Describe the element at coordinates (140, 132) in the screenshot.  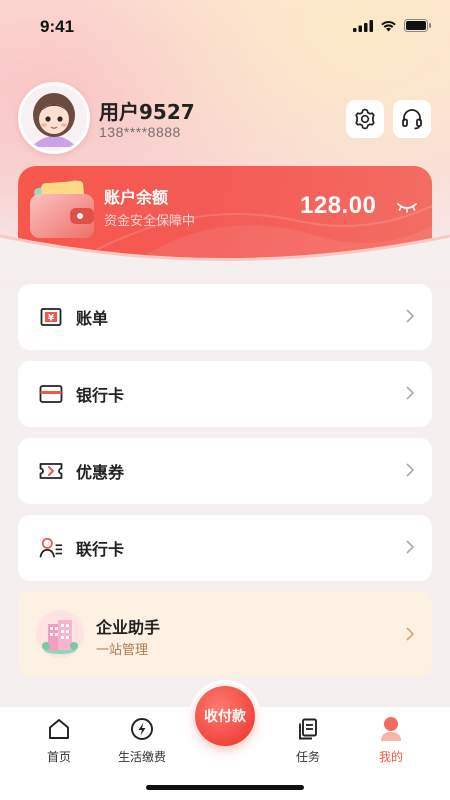
I see `phone-number: 138****8888` at that location.